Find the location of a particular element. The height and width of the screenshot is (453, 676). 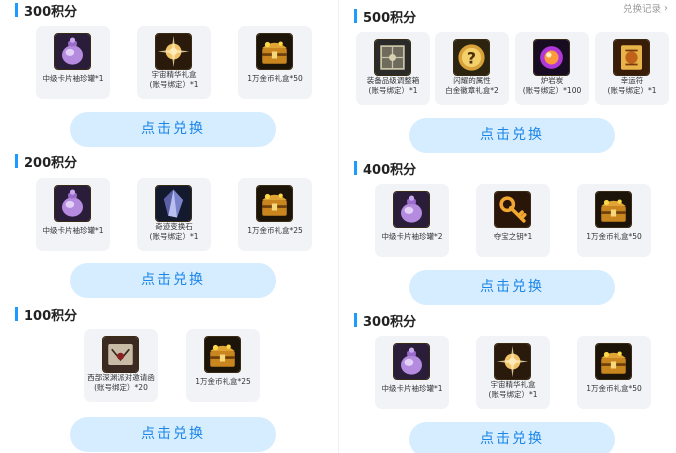

reward-item: 装备品级调整箱 (账号绑定）*1 is located at coordinates (393, 68).